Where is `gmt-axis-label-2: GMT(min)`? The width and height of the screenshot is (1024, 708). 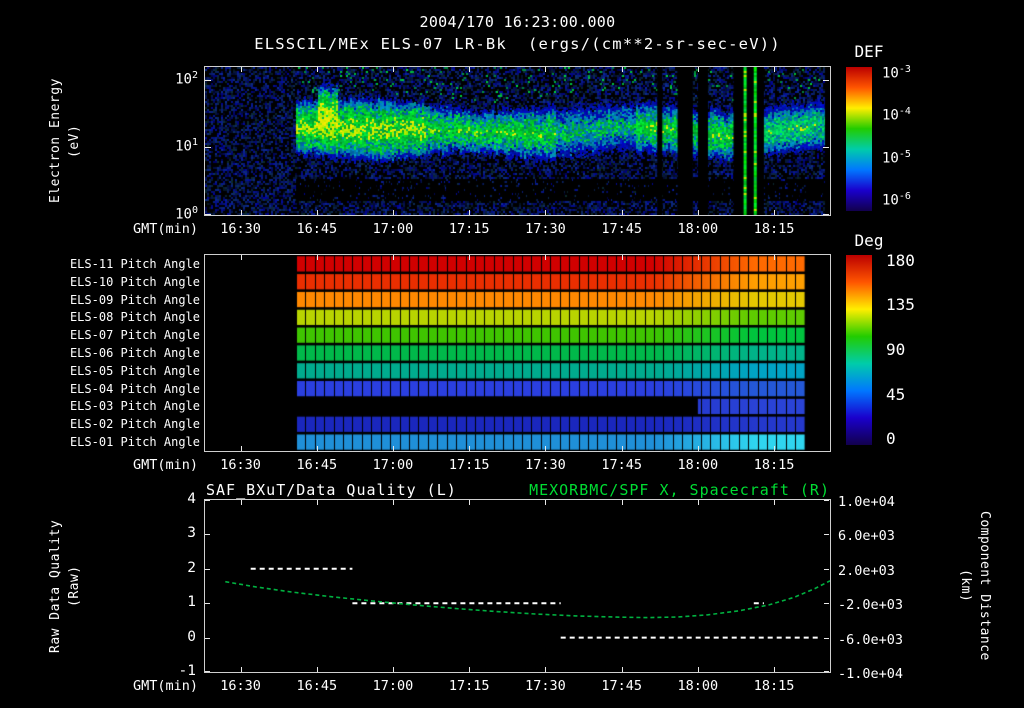
gmt-axis-label-2: GMT(min) is located at coordinates (165, 465).